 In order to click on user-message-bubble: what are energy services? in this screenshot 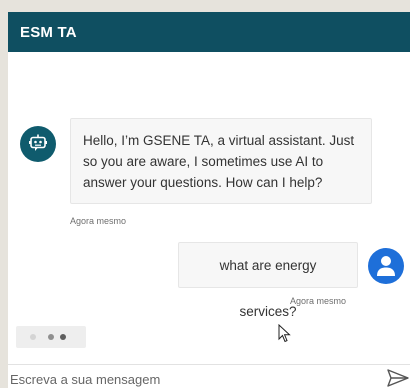, I will do `click(268, 280)`.